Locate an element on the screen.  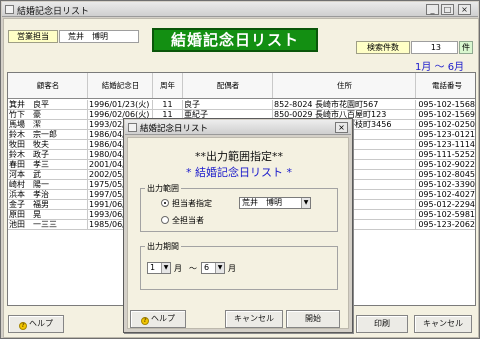
dialog-subheading: * 結婚記念日リスト * is located at coordinates (239, 172).